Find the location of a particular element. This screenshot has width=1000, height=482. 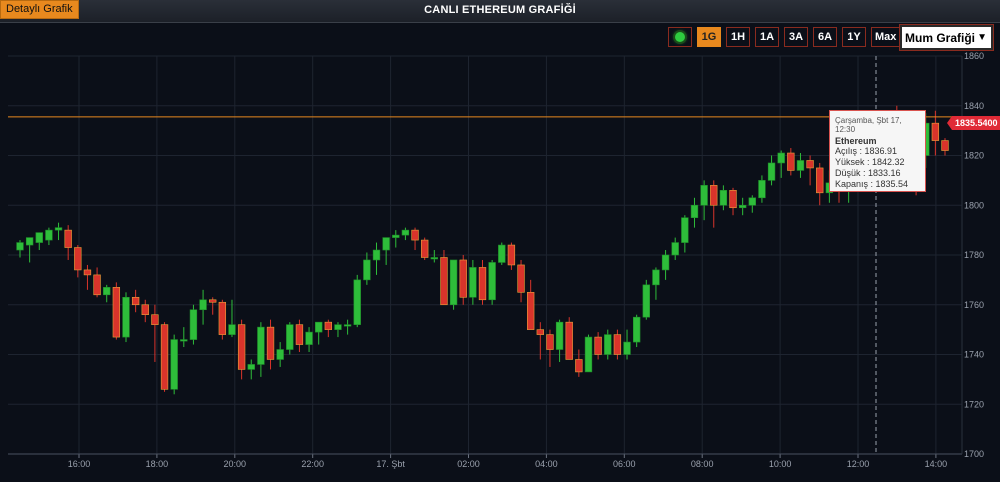

x-tick-label: 16:00 is located at coordinates (79, 464).